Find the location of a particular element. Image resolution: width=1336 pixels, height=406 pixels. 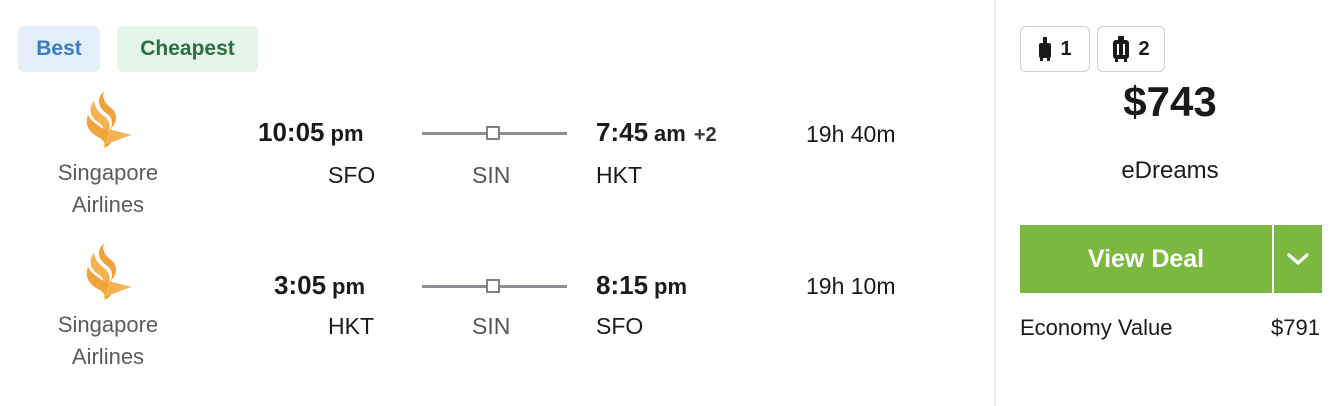

destination-airport: SFO is located at coordinates (620, 326).